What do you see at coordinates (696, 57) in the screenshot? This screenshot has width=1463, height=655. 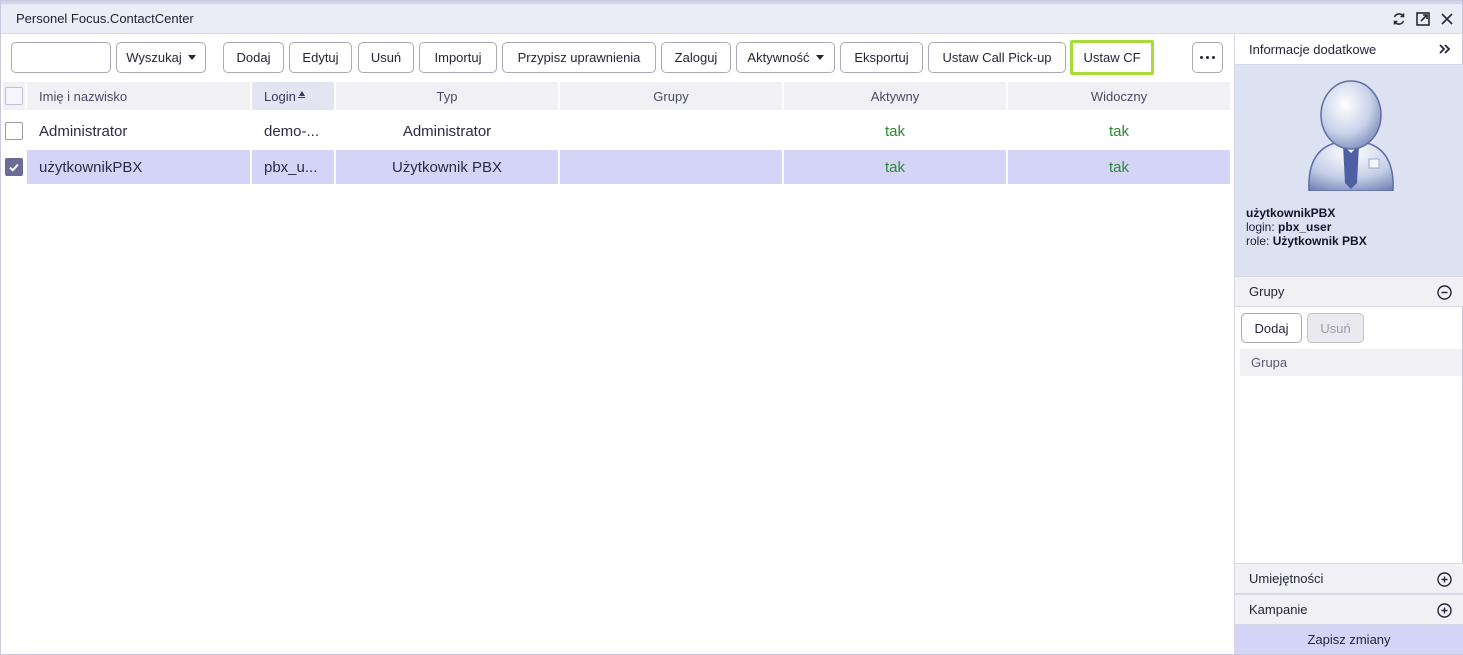 I see `login-button: Zaloguj` at bounding box center [696, 57].